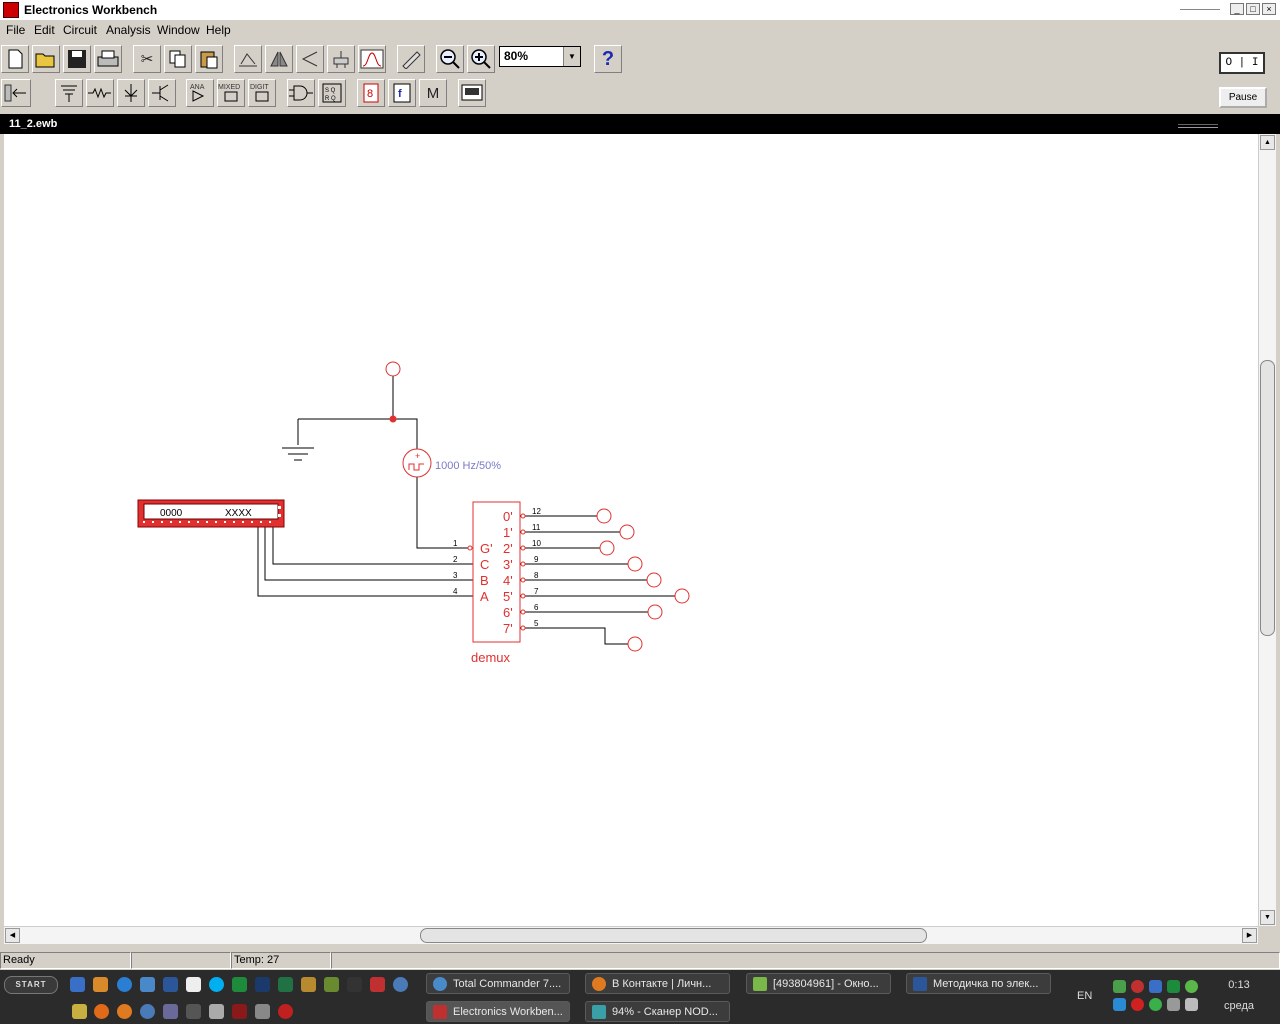 The height and width of the screenshot is (1024, 1280). I want to click on copy-icon, so click(178, 59).